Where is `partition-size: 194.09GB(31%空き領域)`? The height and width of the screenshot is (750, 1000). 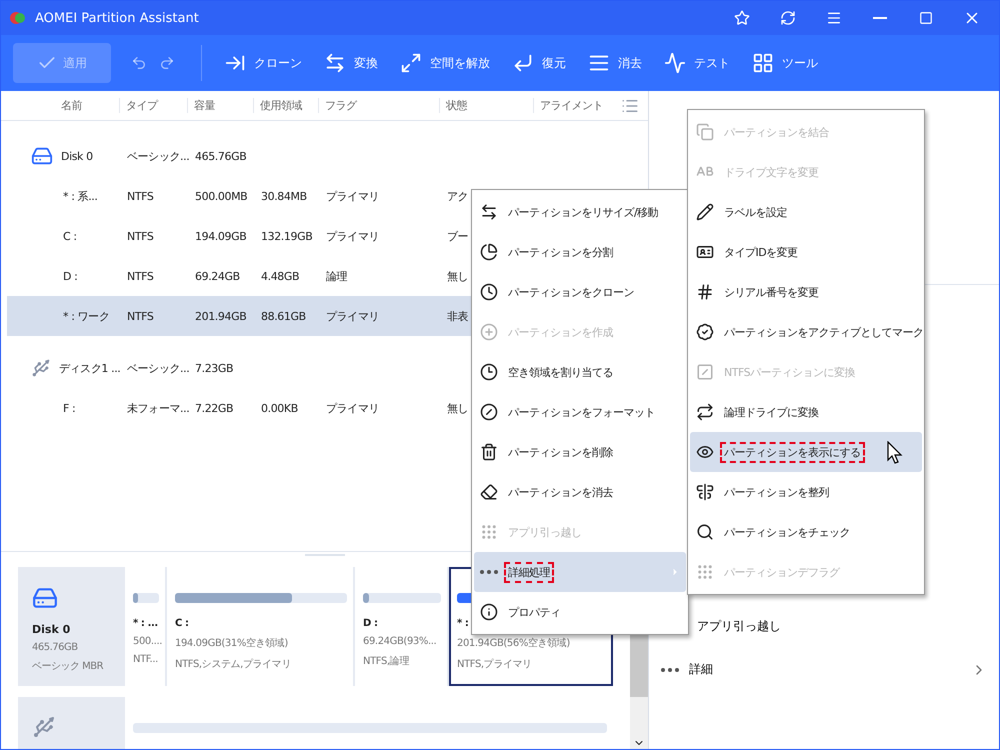 partition-size: 194.09GB(31%空き領域) is located at coordinates (231, 643).